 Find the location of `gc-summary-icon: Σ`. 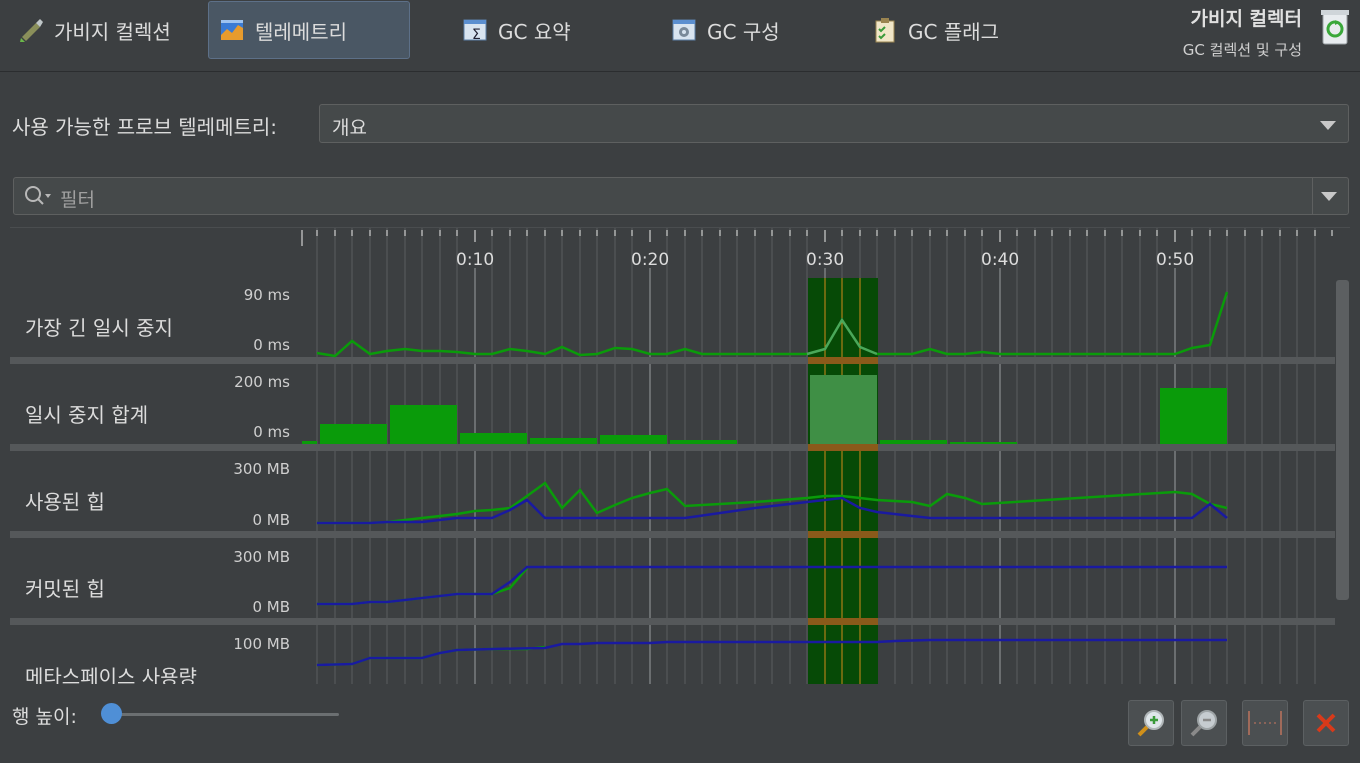

gc-summary-icon: Σ is located at coordinates (475, 30).